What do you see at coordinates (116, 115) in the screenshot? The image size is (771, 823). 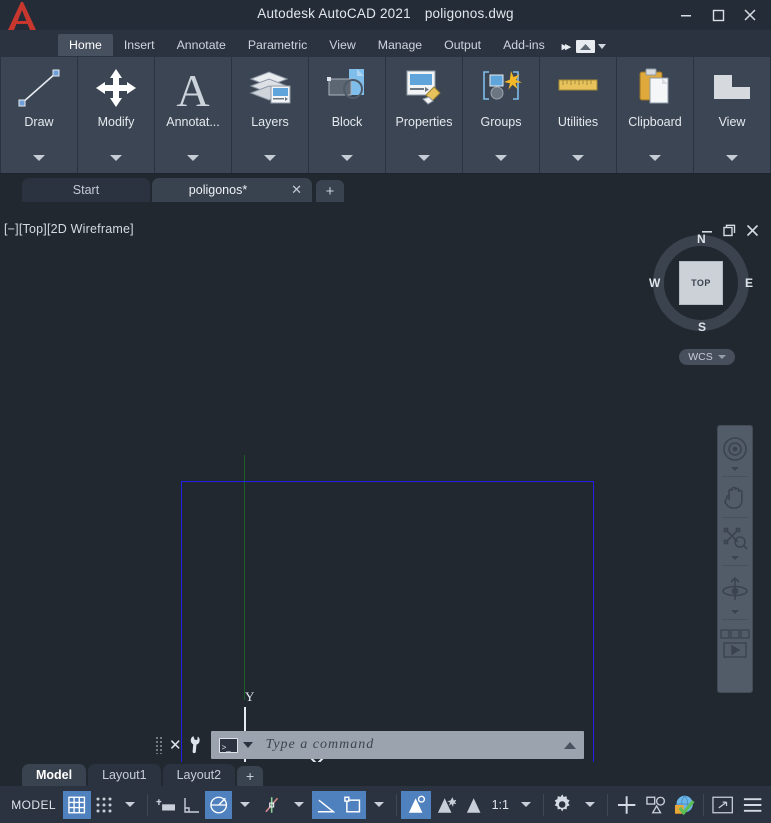 I see `ribbon-panel-modify: Modify` at bounding box center [116, 115].